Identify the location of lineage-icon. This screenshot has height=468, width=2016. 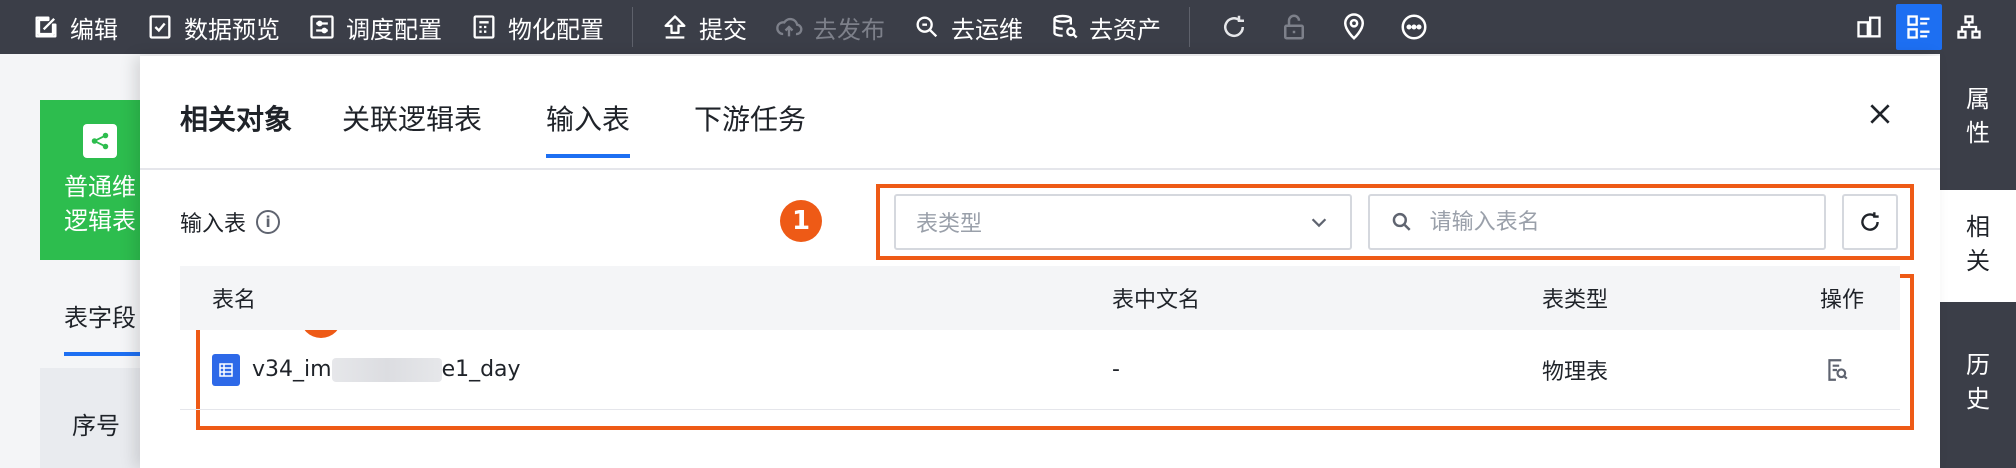
(1969, 27).